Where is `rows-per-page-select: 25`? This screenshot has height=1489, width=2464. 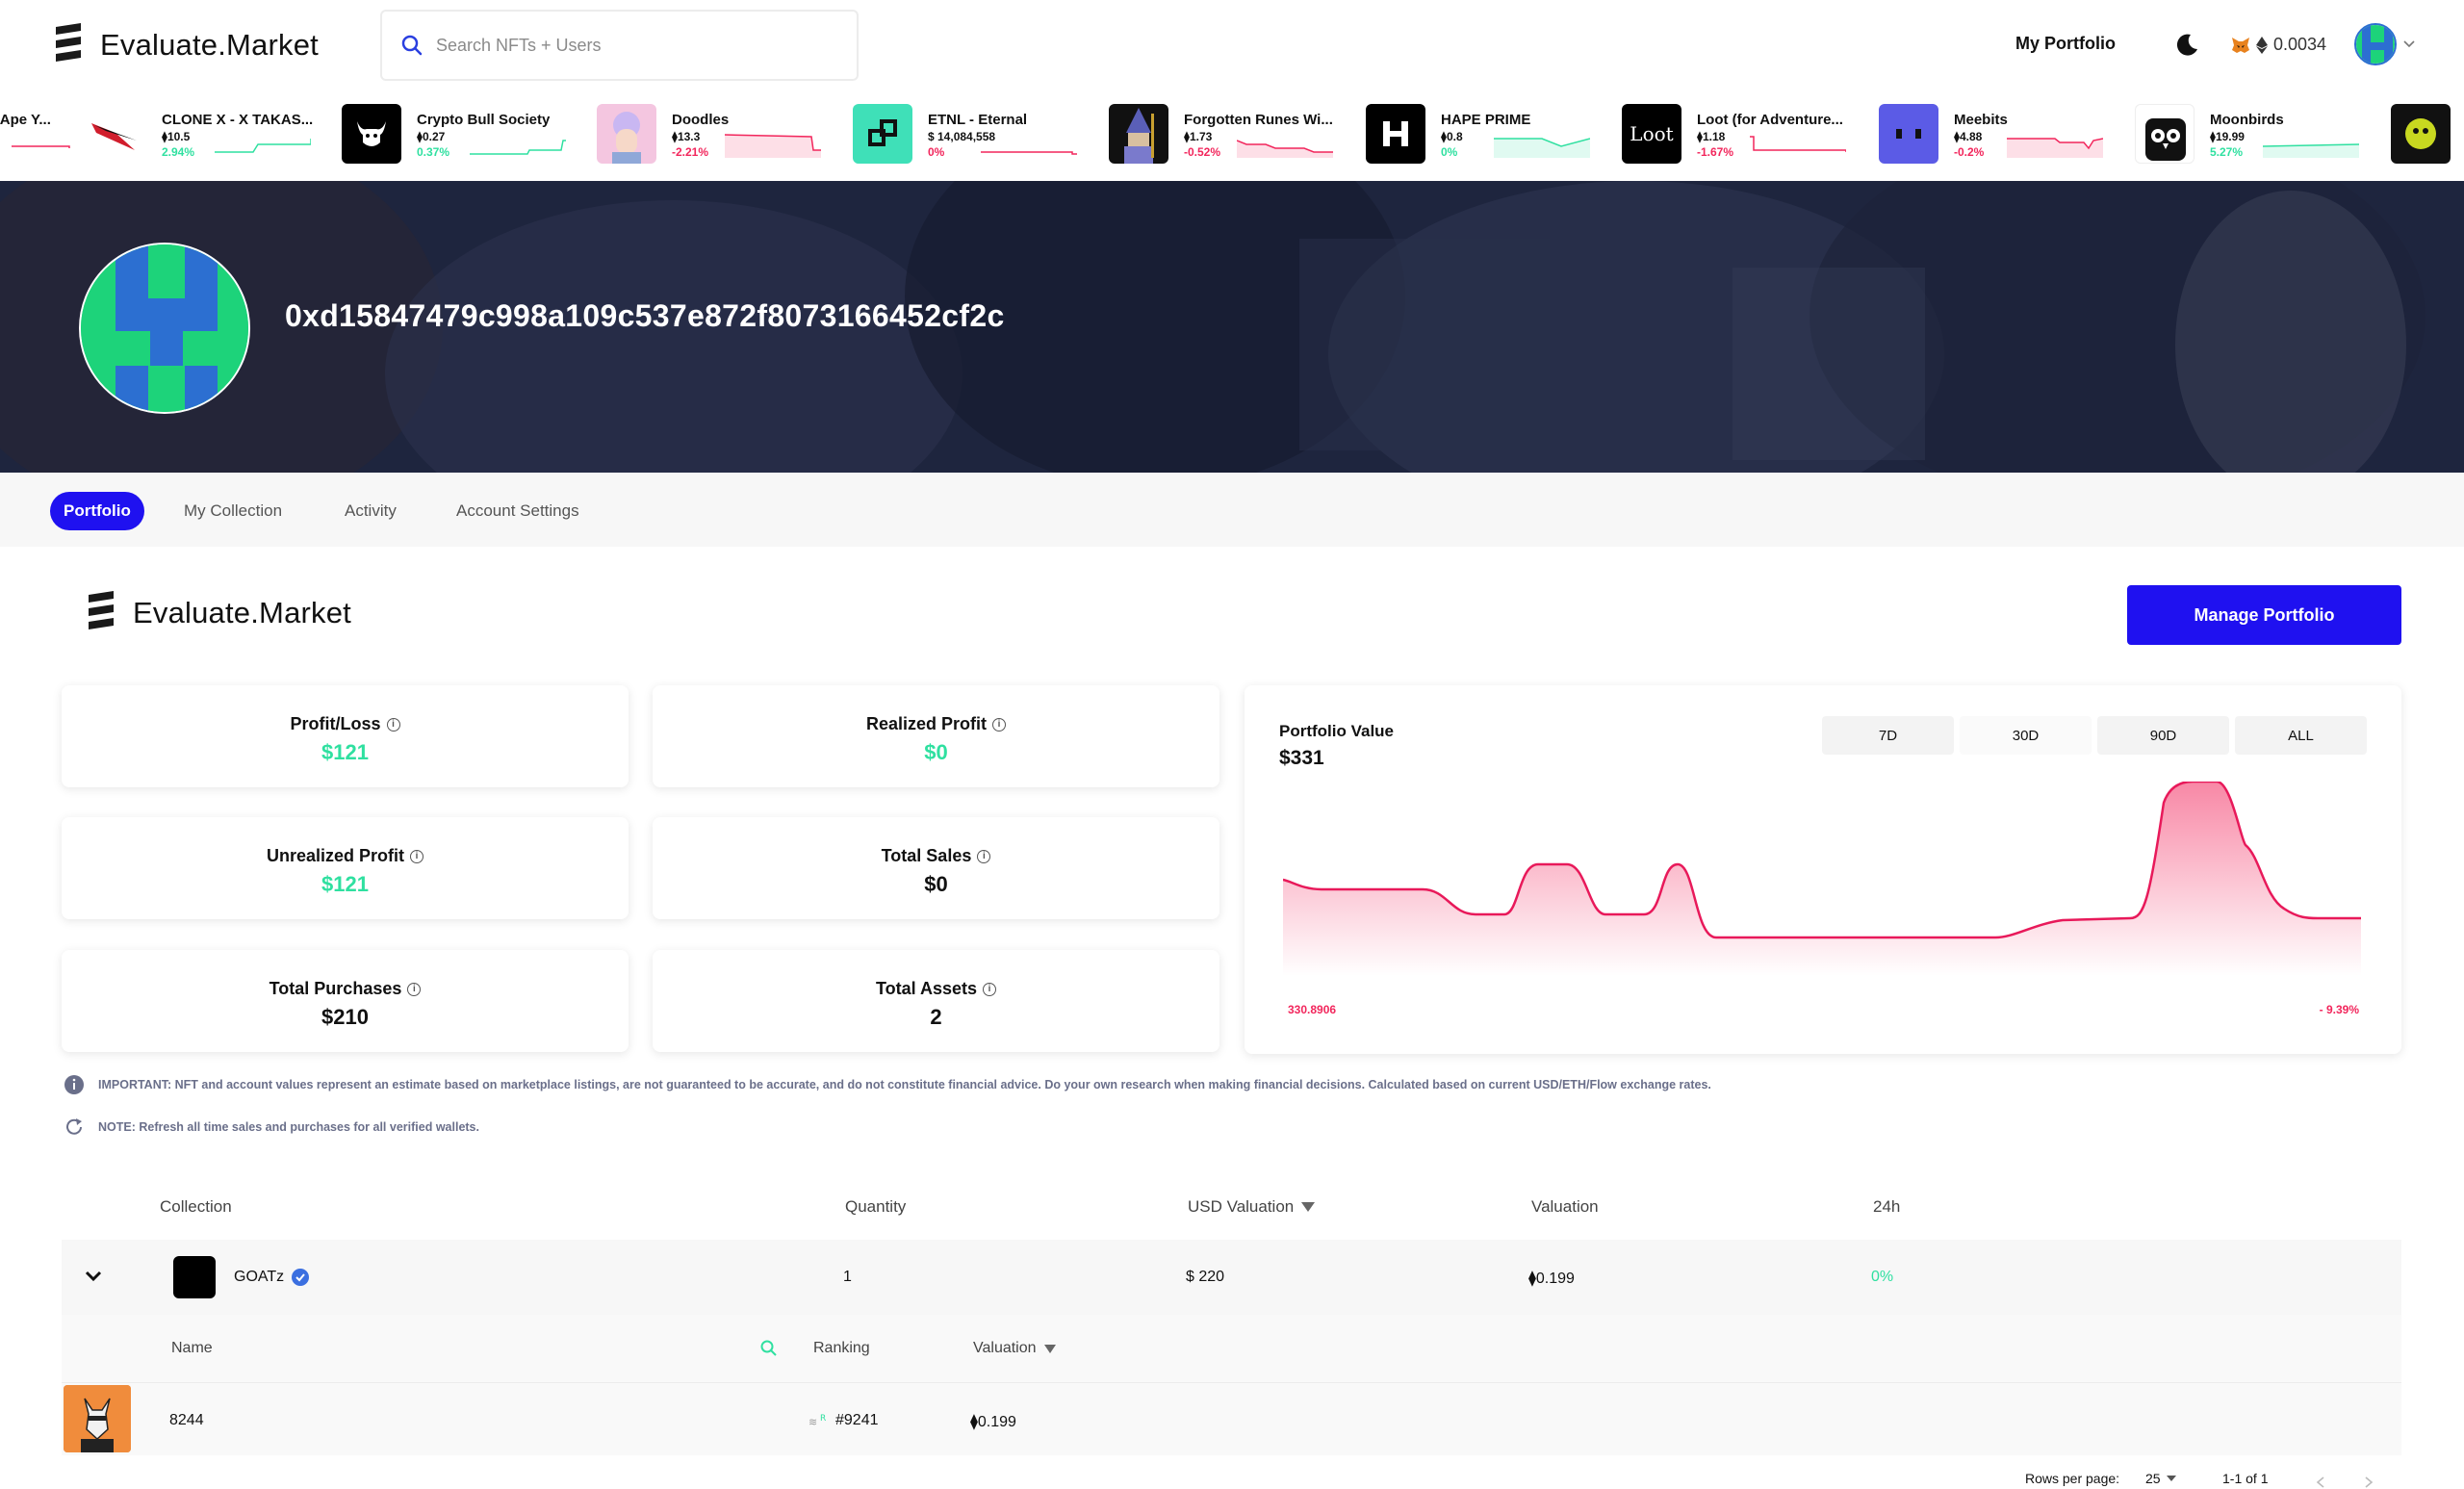
rows-per-page-select: 25 is located at coordinates (2160, 1478).